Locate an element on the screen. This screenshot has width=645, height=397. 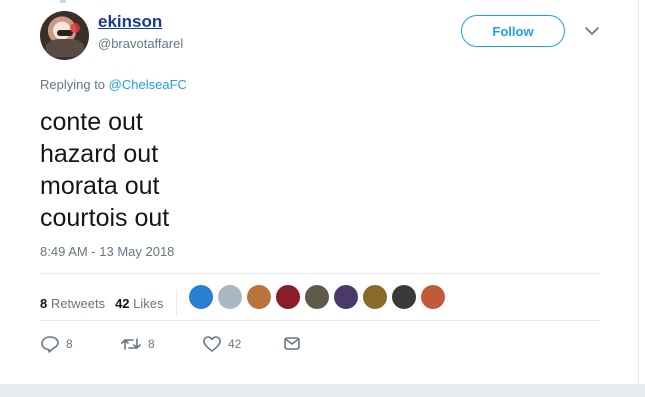
tweet-actions: 8 8 42 is located at coordinates (171, 344).